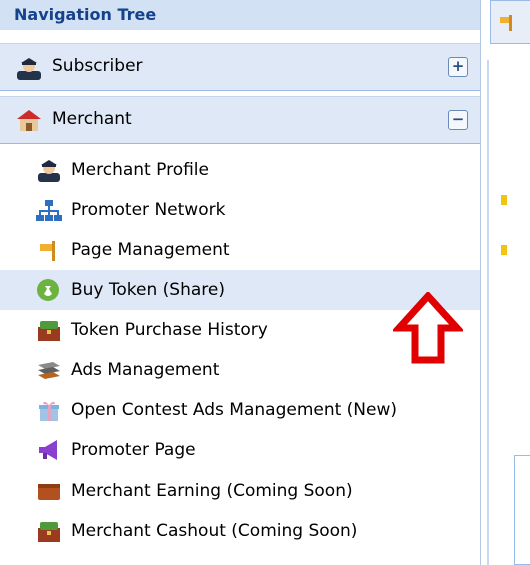 The width and height of the screenshot is (530, 565). What do you see at coordinates (240, 170) in the screenshot?
I see `nav-item-merchant-profile: Merchant Profile` at bounding box center [240, 170].